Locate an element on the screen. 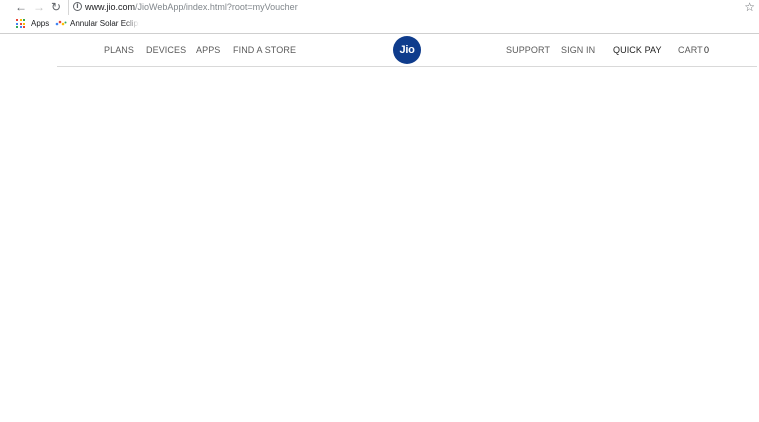  eclipse-favicon-icon is located at coordinates (61, 23).